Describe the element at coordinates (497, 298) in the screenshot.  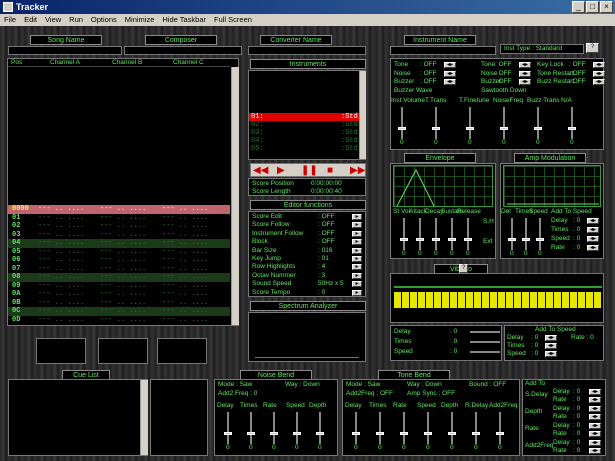
I see `vibrato-graph` at that location.